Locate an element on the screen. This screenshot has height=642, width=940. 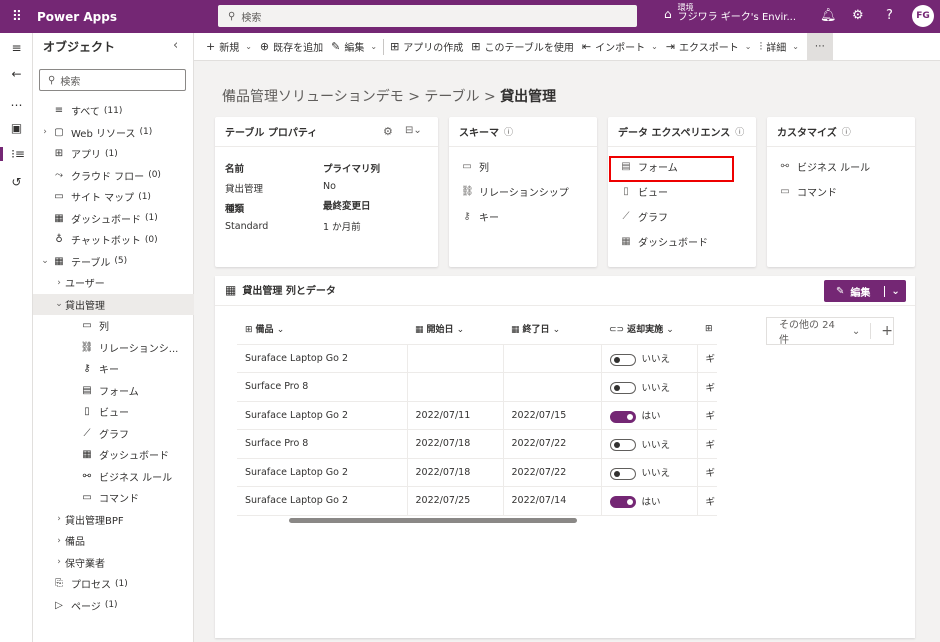
tree-item: ⊞ アプリ (1) is located at coordinates (113, 154).